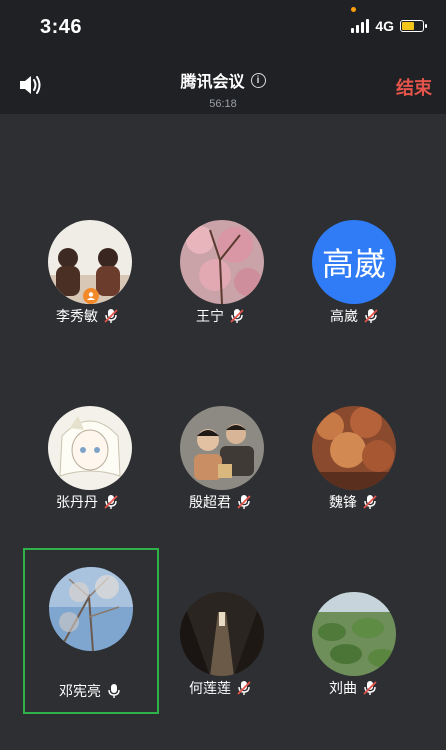 The image size is (446, 750). I want to click on participant-name: 刘曲, so click(343, 688).